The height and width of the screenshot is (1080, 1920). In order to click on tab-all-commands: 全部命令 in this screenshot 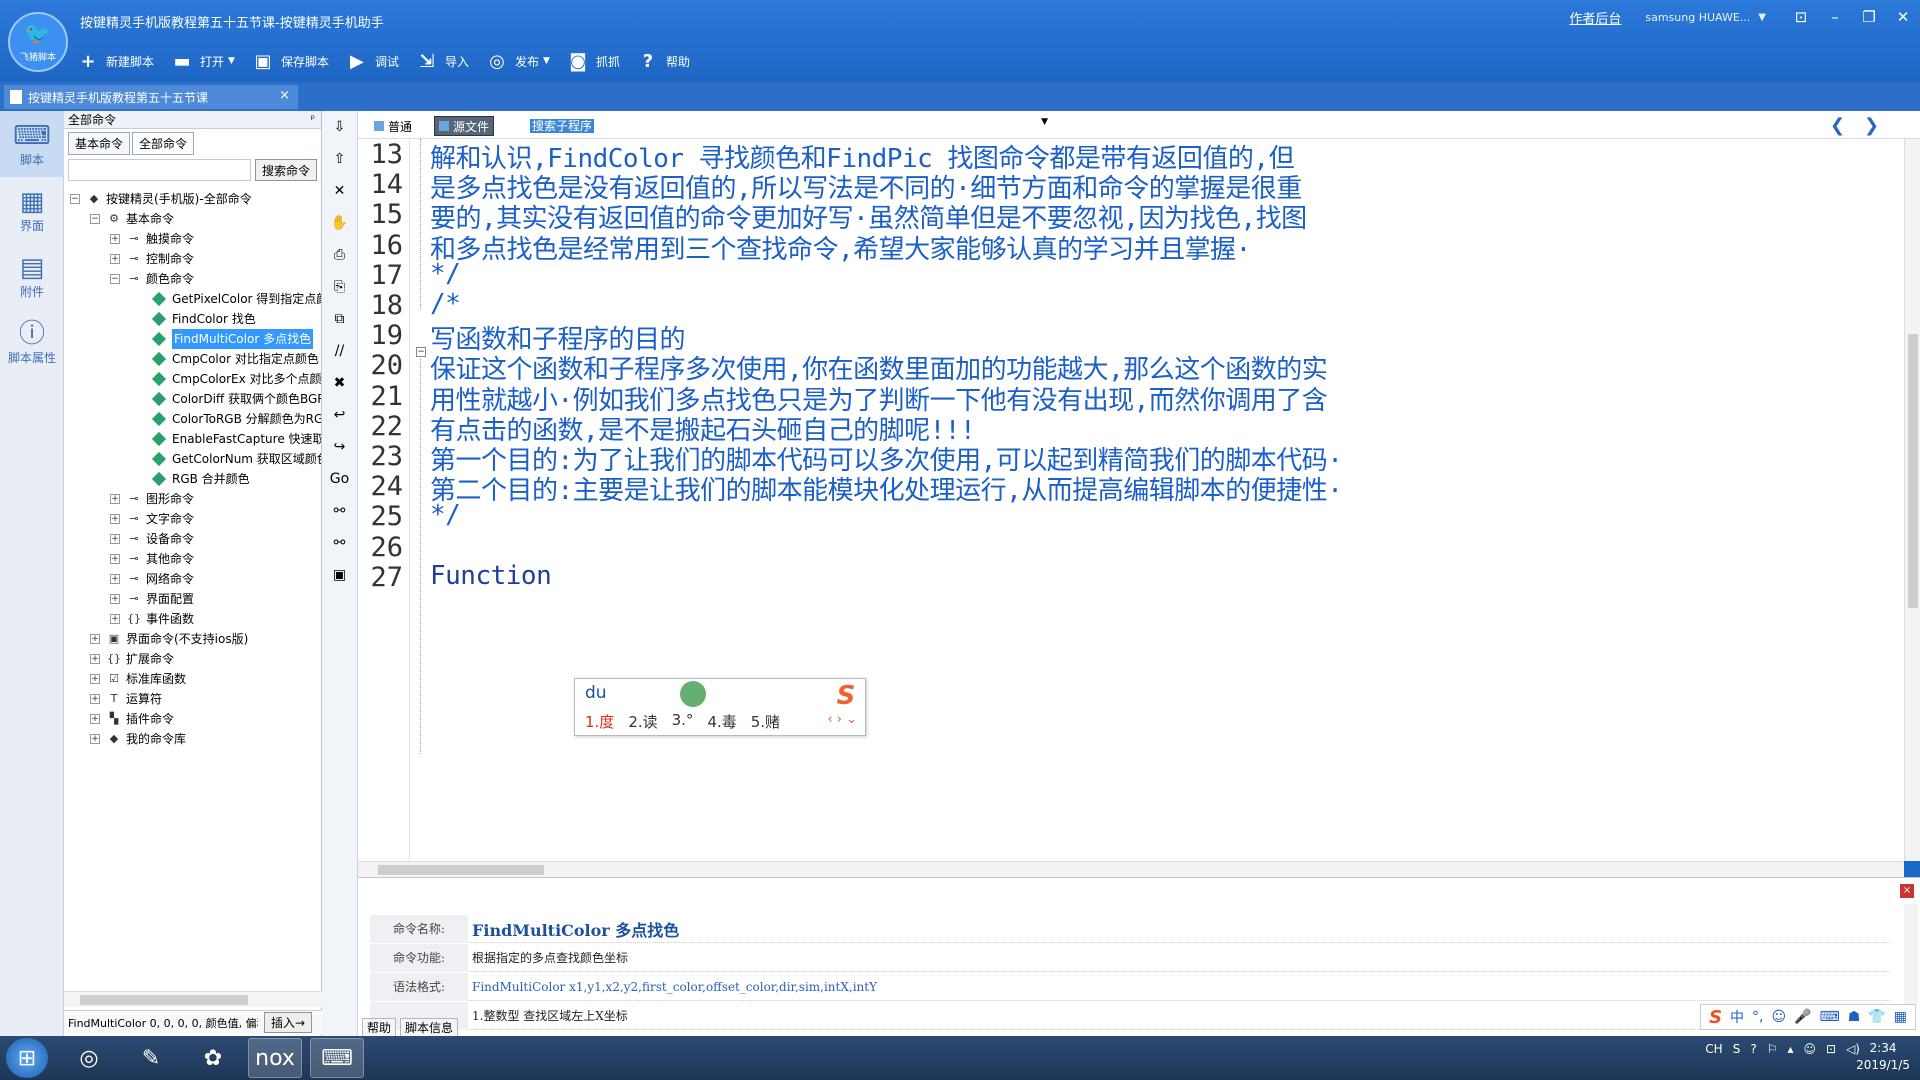, I will do `click(163, 143)`.